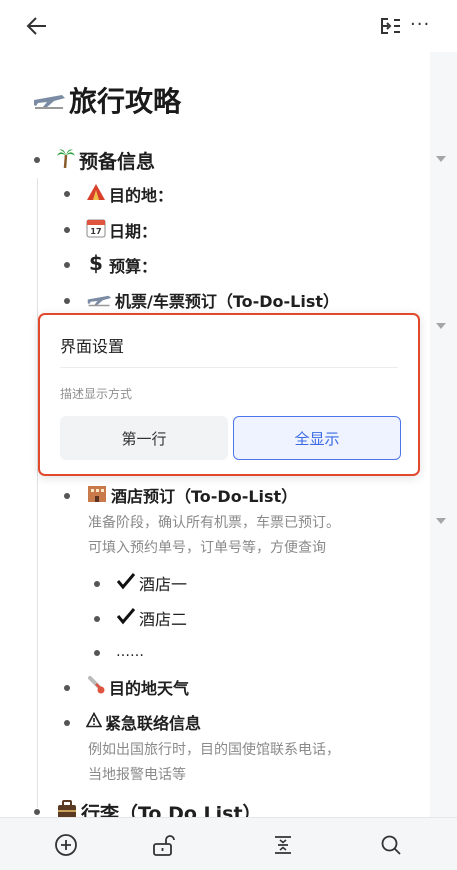  Describe the element at coordinates (204, 496) in the screenshot. I see `list-item-label: 酒店预订（To-Do-List）` at that location.